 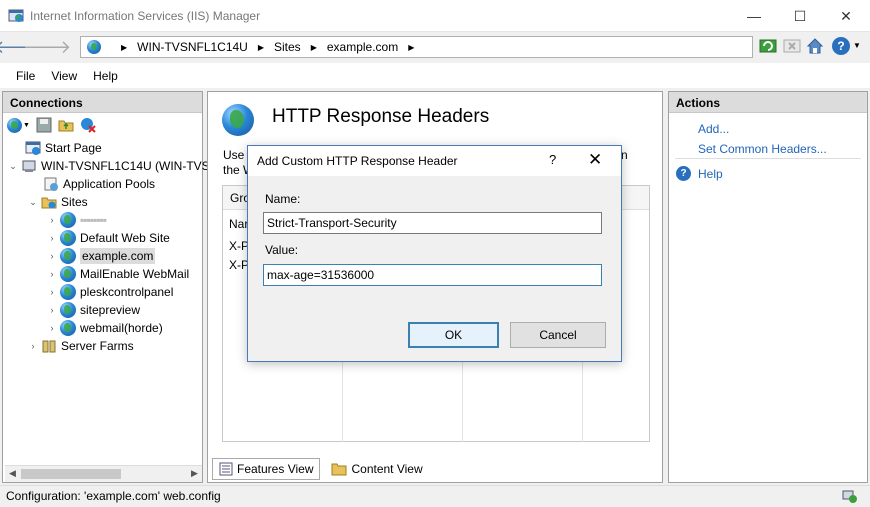 I want to click on tree-item-application-pools: Application Pools, so click(x=99, y=184).